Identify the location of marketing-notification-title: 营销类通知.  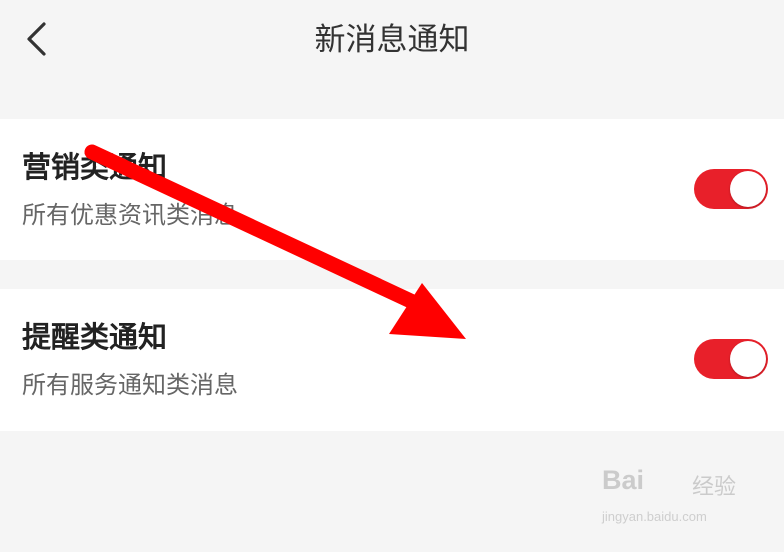
(95, 167).